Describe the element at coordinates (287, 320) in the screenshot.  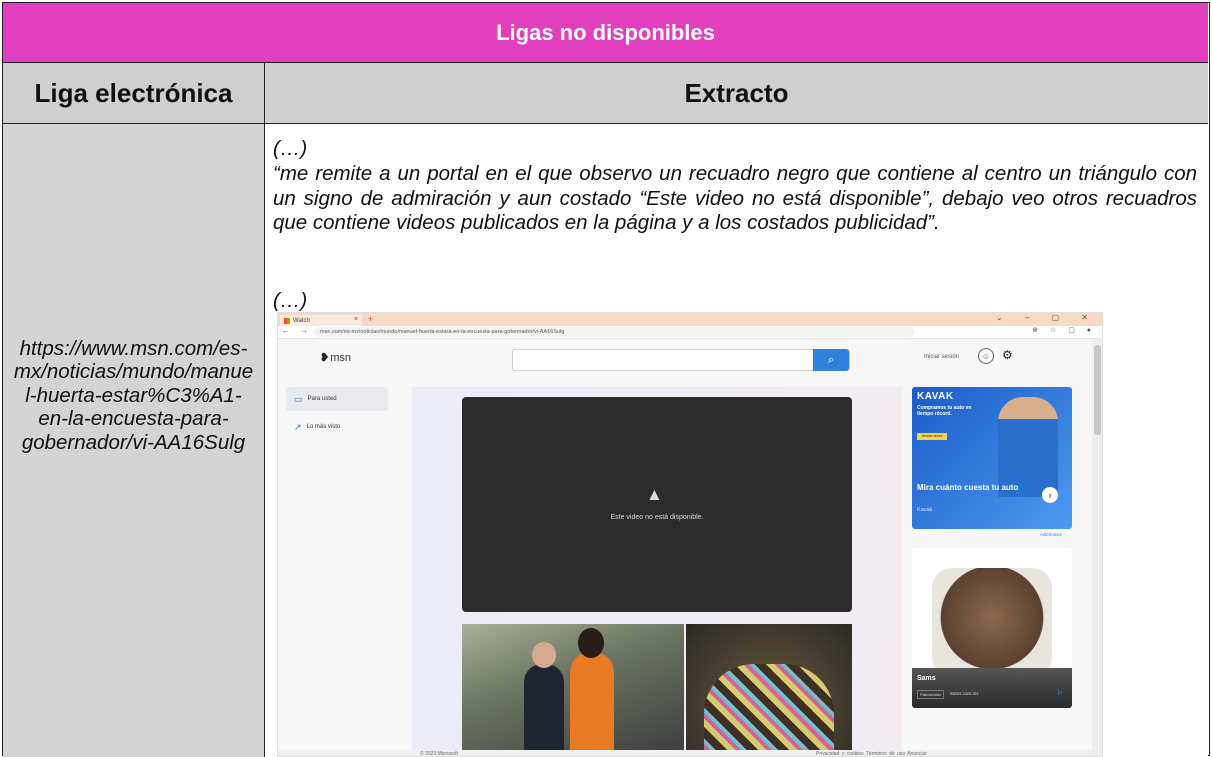
I see `microsoft-icon` at that location.